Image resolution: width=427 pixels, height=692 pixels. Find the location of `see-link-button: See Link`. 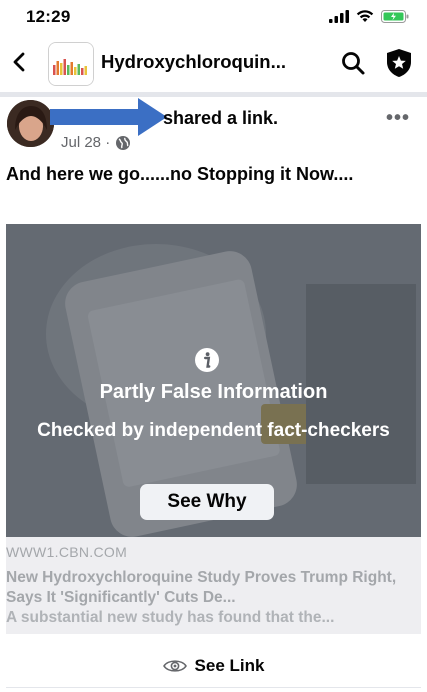

see-link-button: See Link is located at coordinates (213, 666).